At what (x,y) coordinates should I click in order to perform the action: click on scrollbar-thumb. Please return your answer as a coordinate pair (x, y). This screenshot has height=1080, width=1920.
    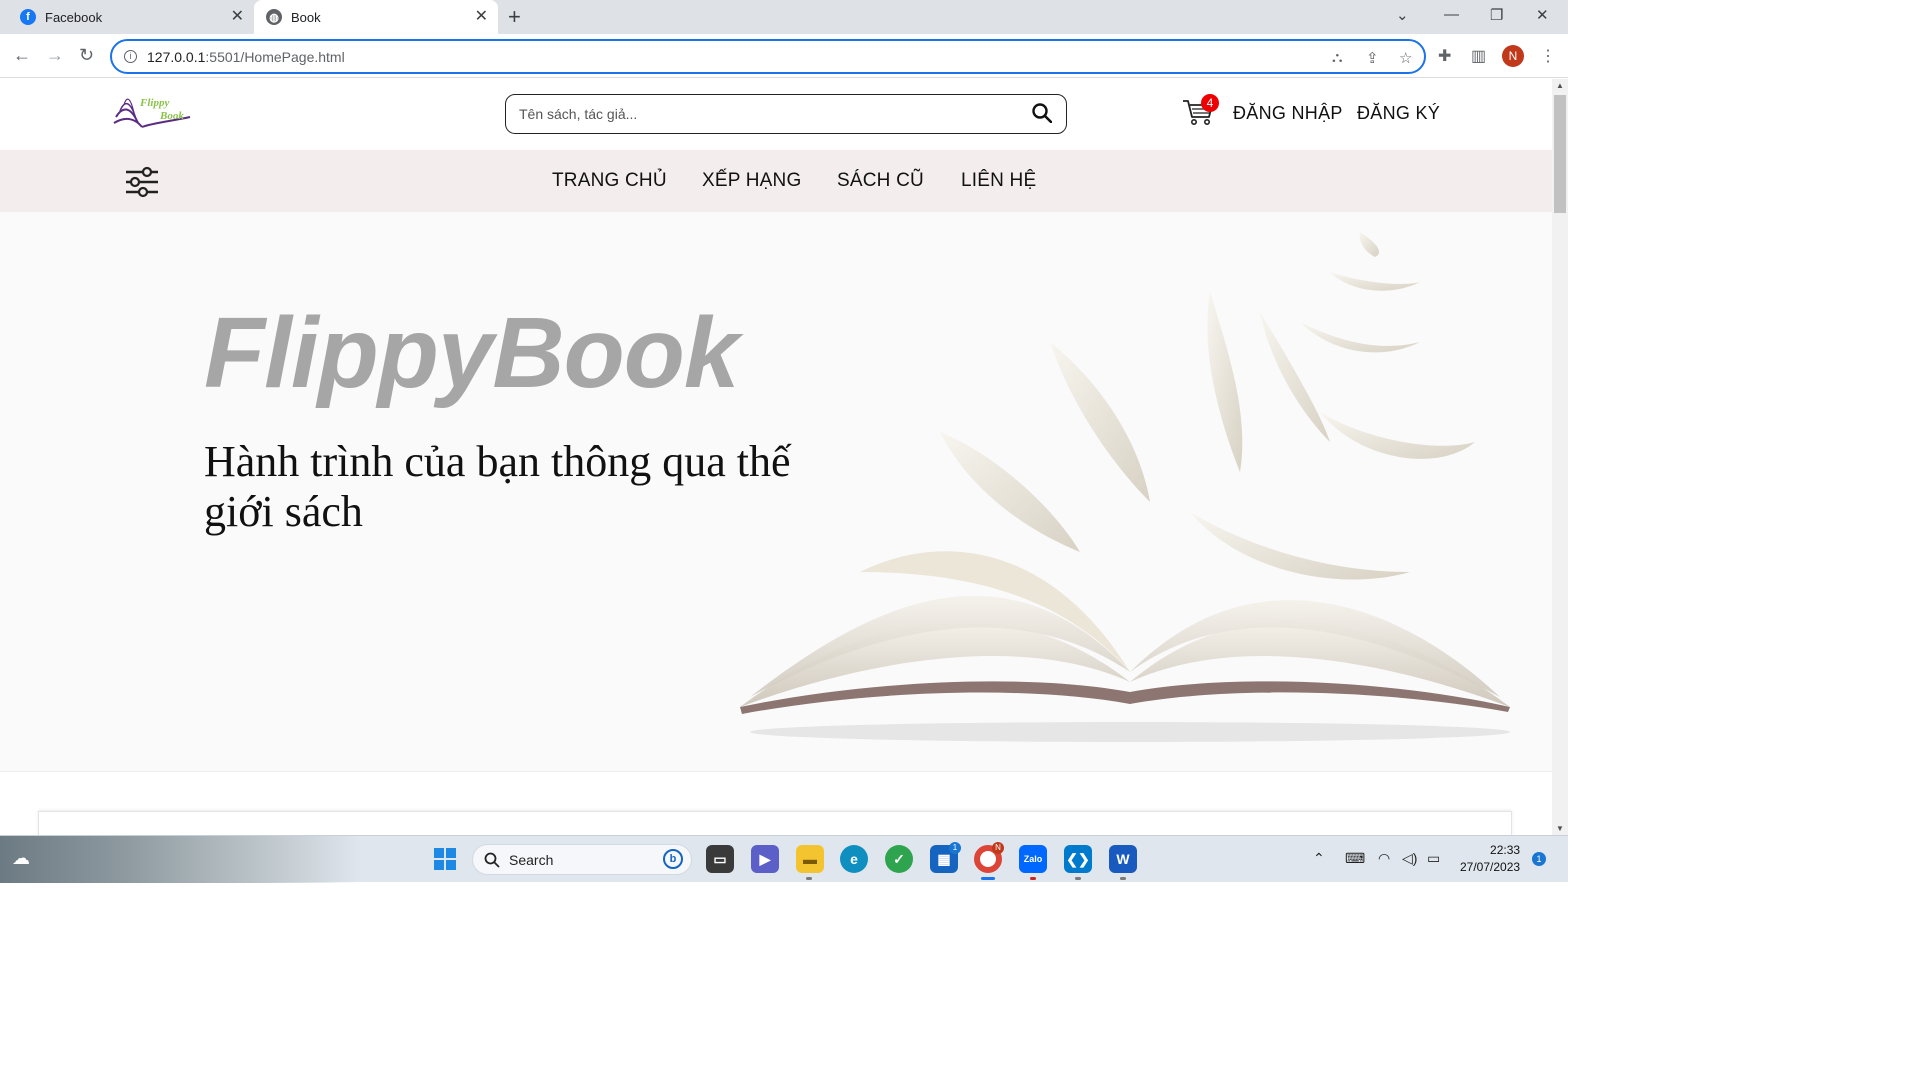
    Looking at the image, I should click on (1560, 154).